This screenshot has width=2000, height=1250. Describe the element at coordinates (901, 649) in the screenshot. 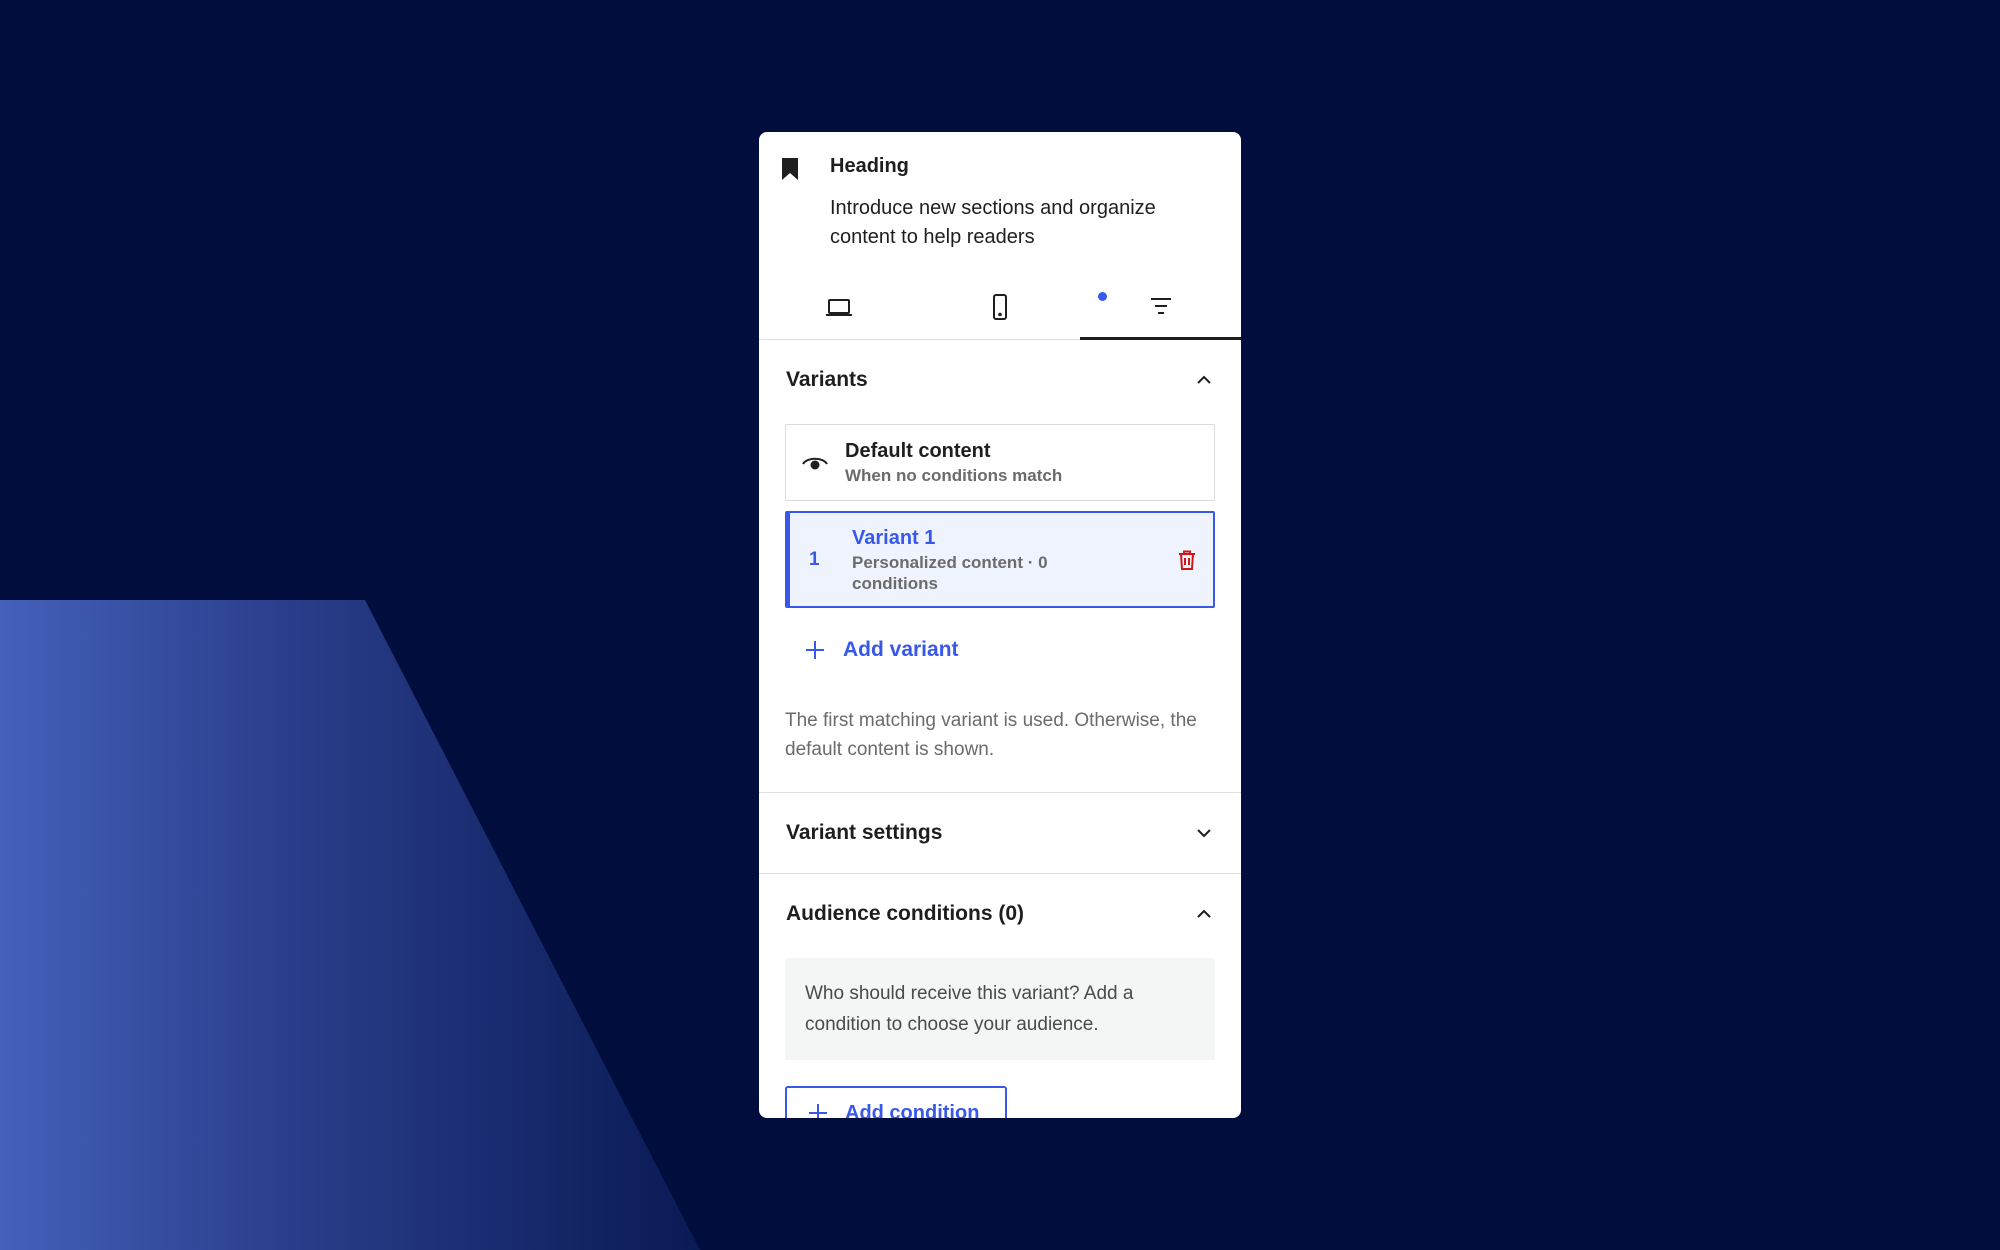

I see `add-variant-label: Add variant` at that location.